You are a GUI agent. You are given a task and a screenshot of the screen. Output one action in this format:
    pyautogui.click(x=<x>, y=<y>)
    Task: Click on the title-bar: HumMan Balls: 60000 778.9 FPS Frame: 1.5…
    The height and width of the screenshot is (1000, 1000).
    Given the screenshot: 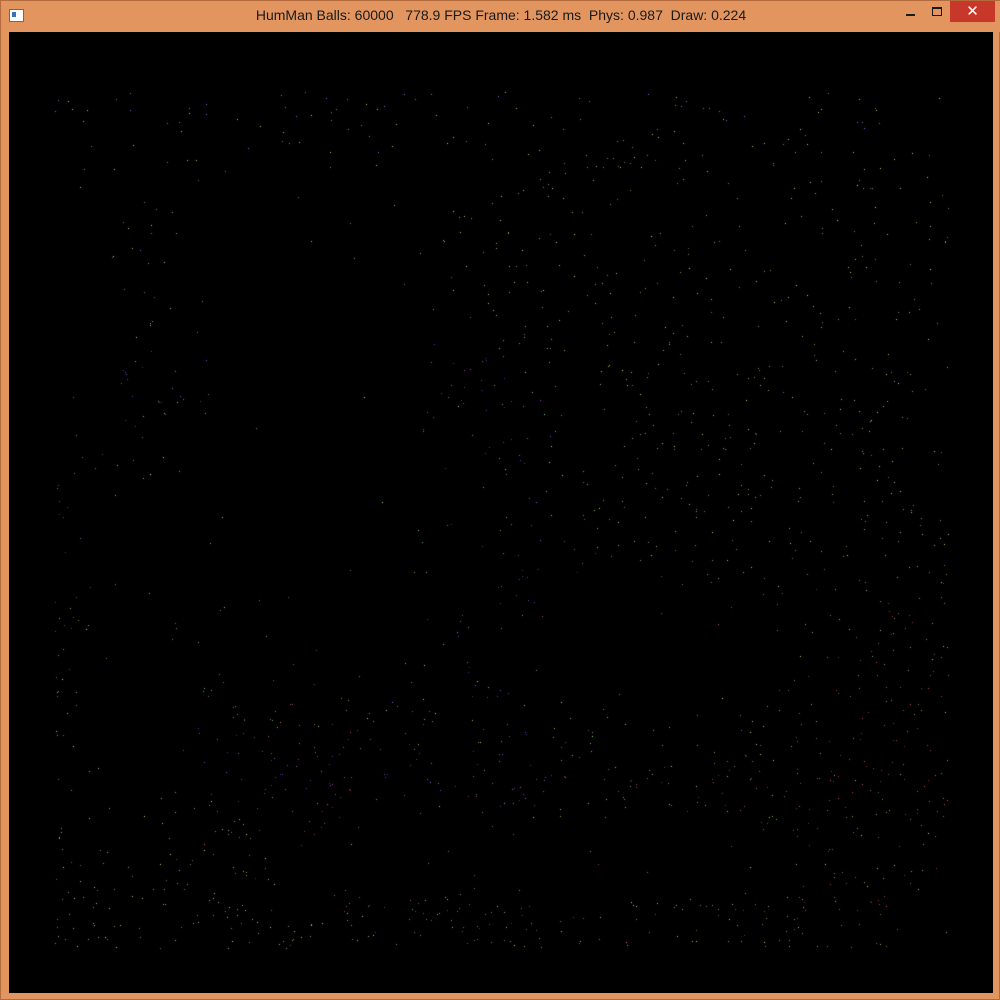 What is the action you would take?
    pyautogui.click(x=500, y=16)
    